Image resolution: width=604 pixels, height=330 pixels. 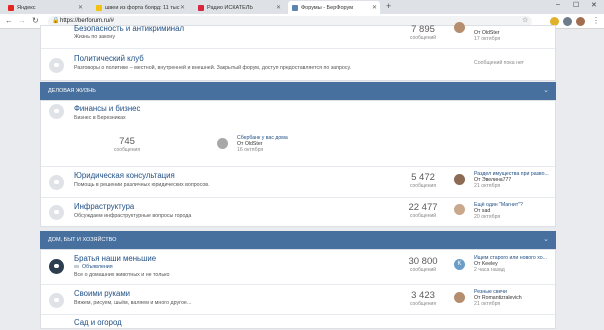 I want to click on tab-label: Форумы - БерФорум, so click(x=327, y=7).